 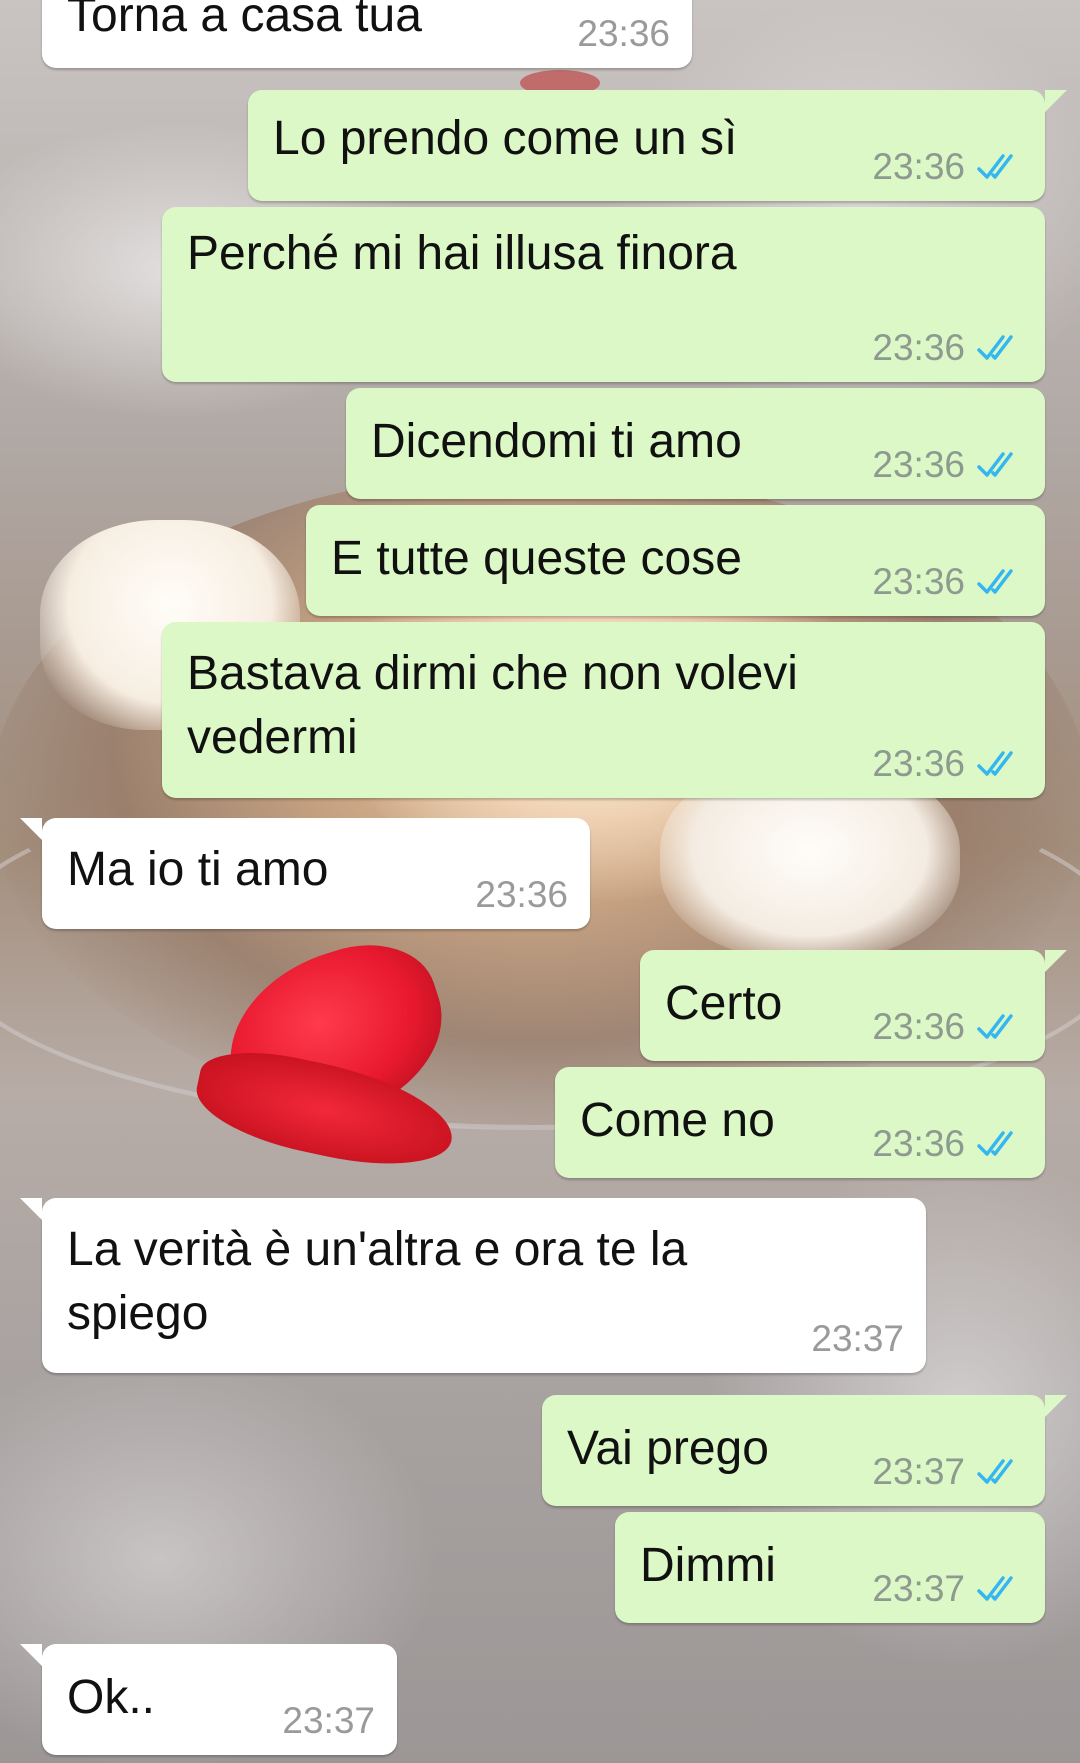 What do you see at coordinates (377, 1281) in the screenshot?
I see `message-text: La verità è un'altra e ora te la spiego` at bounding box center [377, 1281].